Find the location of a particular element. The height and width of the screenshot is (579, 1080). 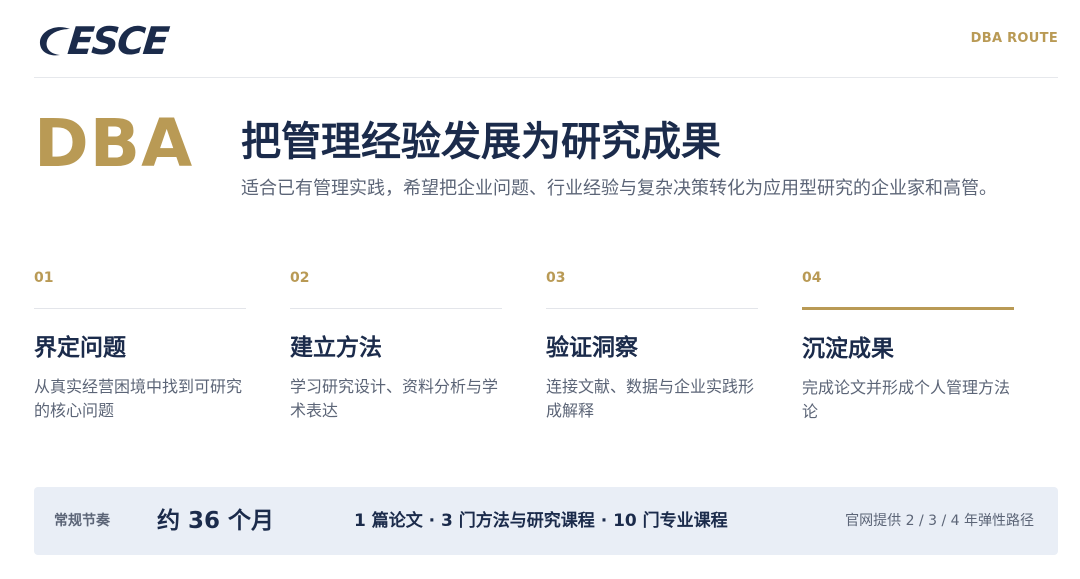

step-4: 04 沉淀成果 完成论文并形成个人管理方法论 is located at coordinates (908, 344).